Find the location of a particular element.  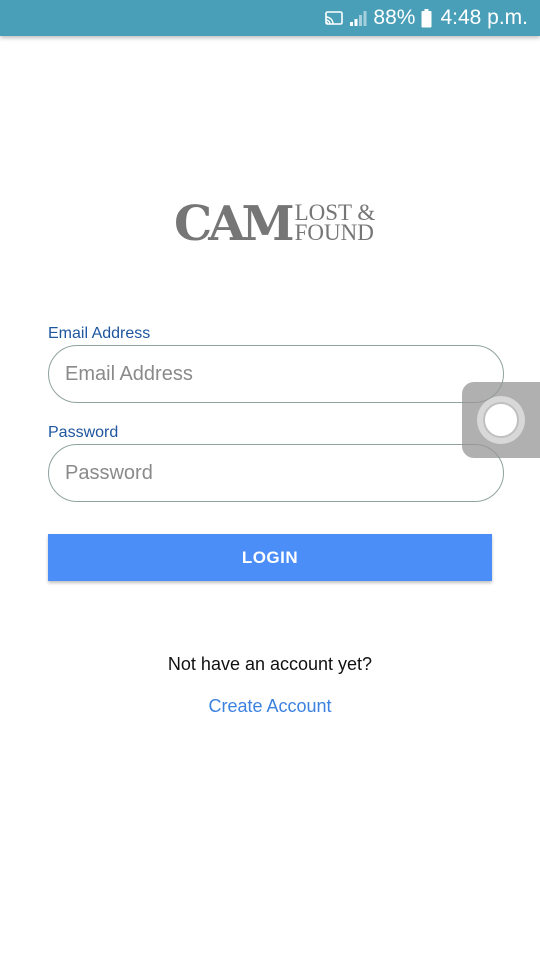

logo-subtext: LOST & FOUND is located at coordinates (335, 223).